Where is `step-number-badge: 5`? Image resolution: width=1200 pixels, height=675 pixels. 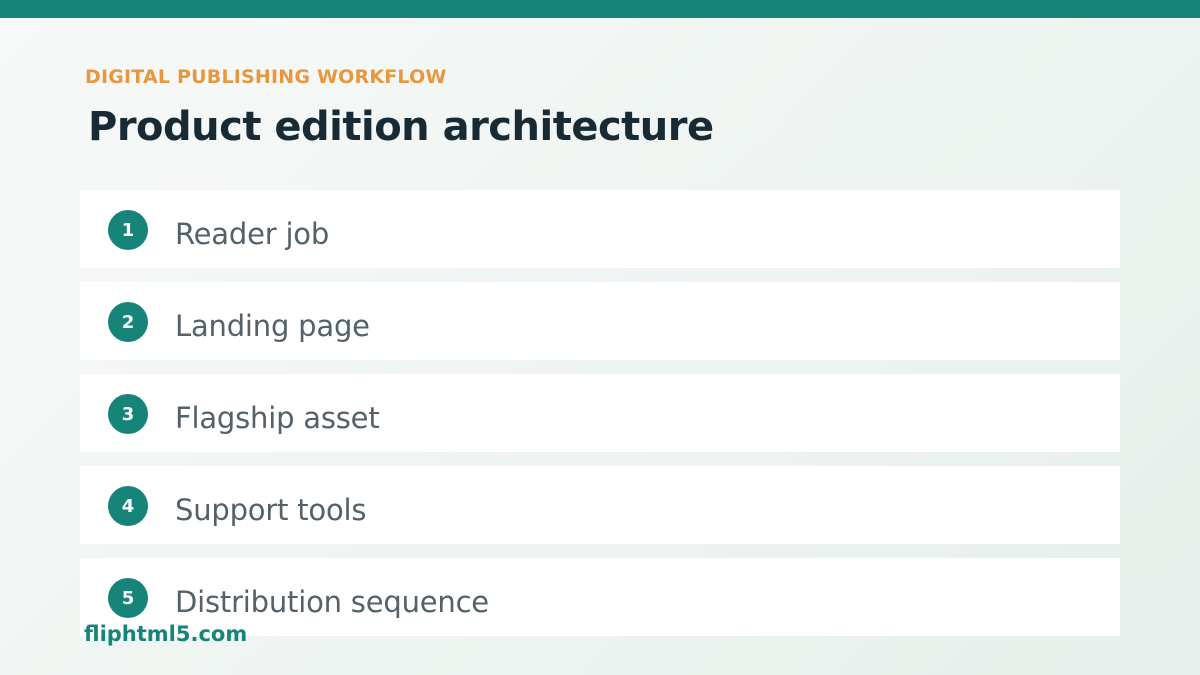 step-number-badge: 5 is located at coordinates (128, 598).